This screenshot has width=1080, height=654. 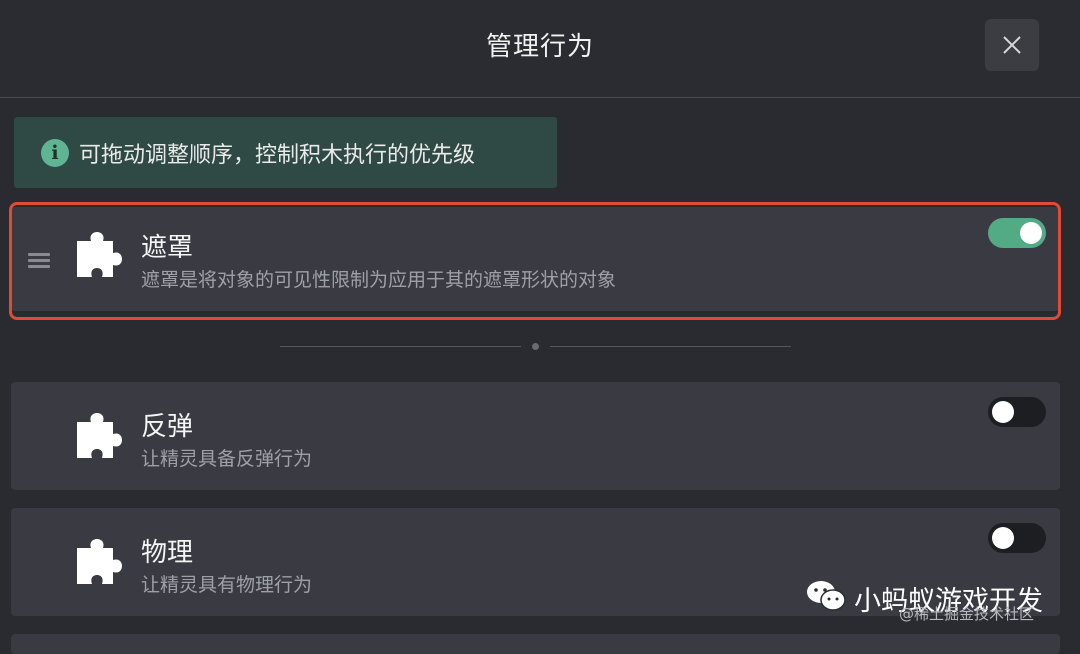 What do you see at coordinates (535, 346) in the screenshot?
I see `drop-divider-dot` at bounding box center [535, 346].